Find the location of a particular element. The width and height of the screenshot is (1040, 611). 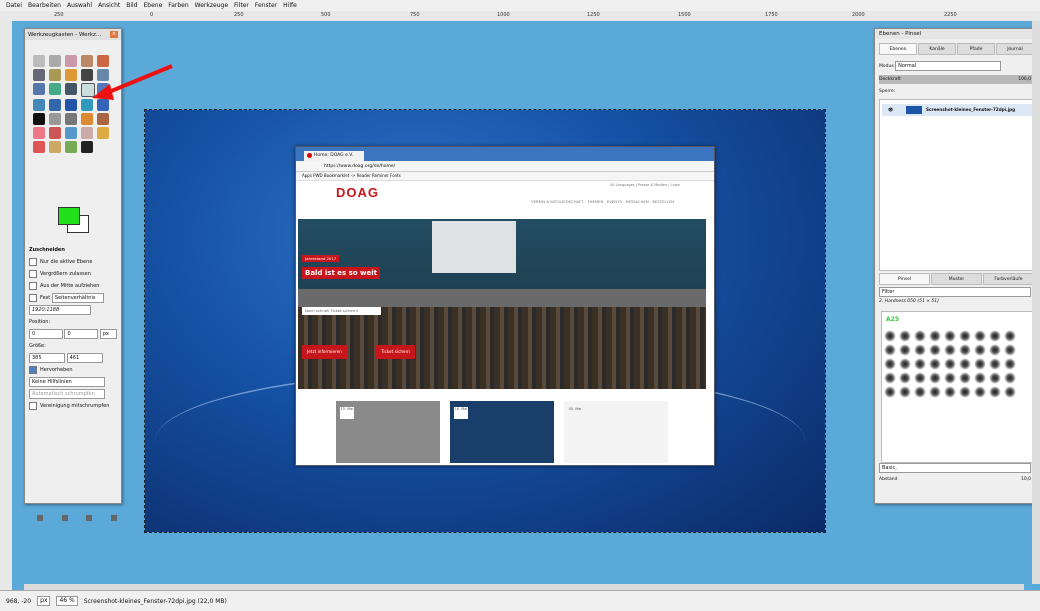

ink-icon is located at coordinates (71, 133).